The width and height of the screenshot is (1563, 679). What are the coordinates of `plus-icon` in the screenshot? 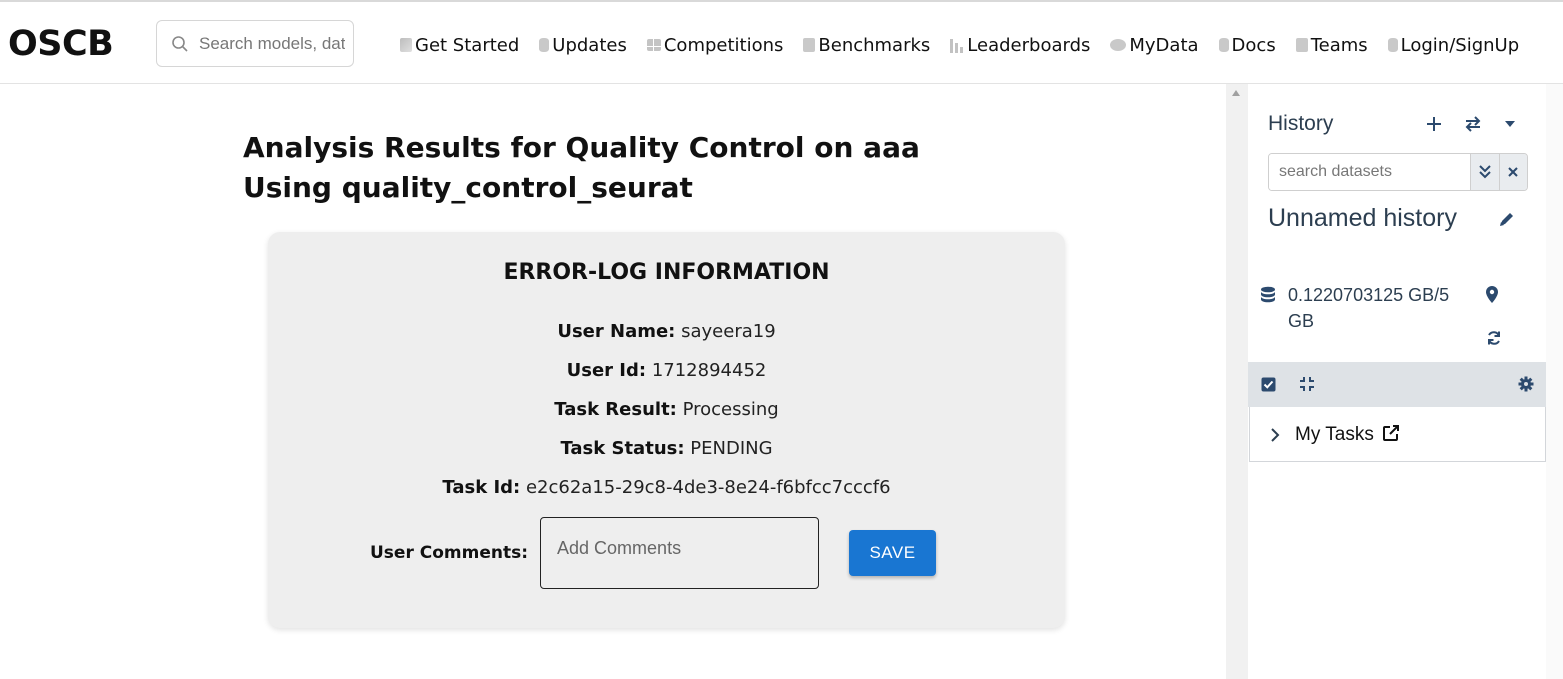 It's located at (1434, 124).